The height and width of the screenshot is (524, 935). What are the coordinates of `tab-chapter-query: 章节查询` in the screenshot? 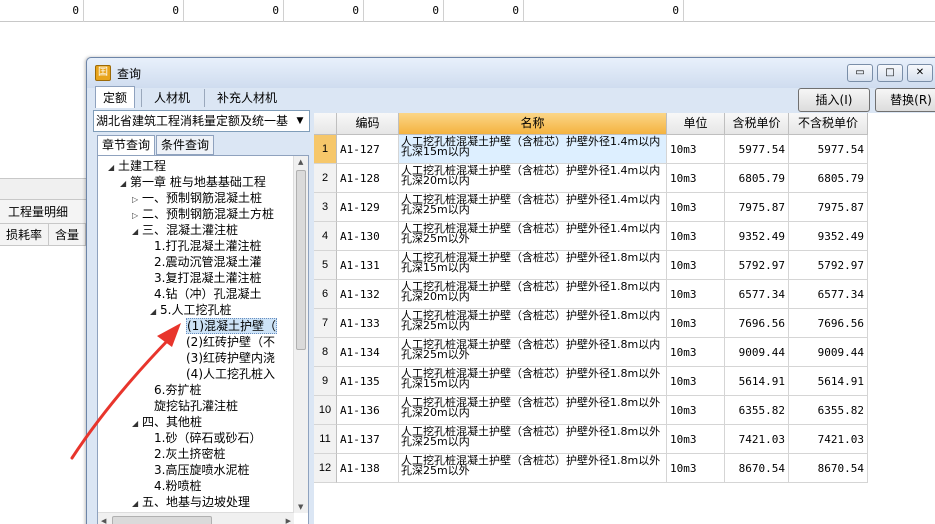 It's located at (126, 145).